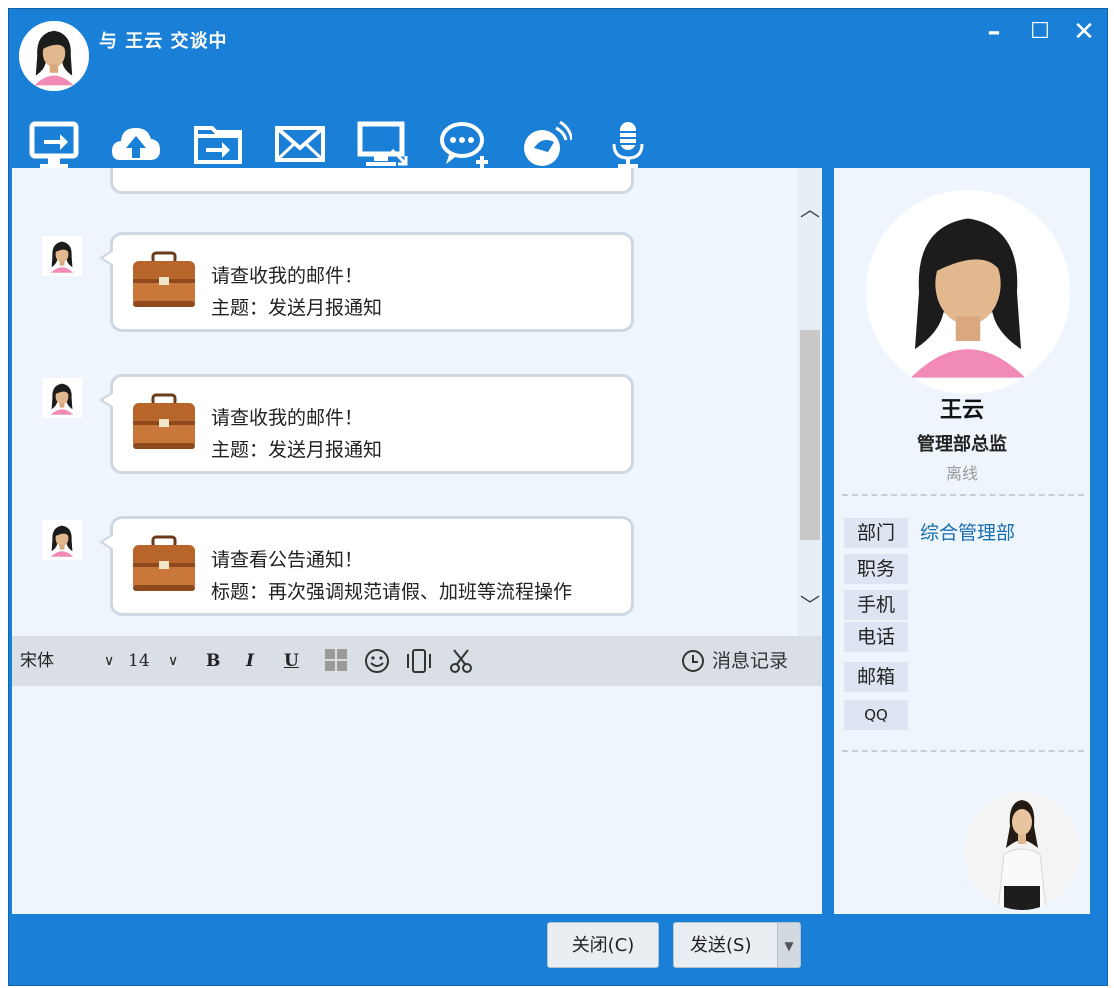  I want to click on font-value: 宋体, so click(37, 661).